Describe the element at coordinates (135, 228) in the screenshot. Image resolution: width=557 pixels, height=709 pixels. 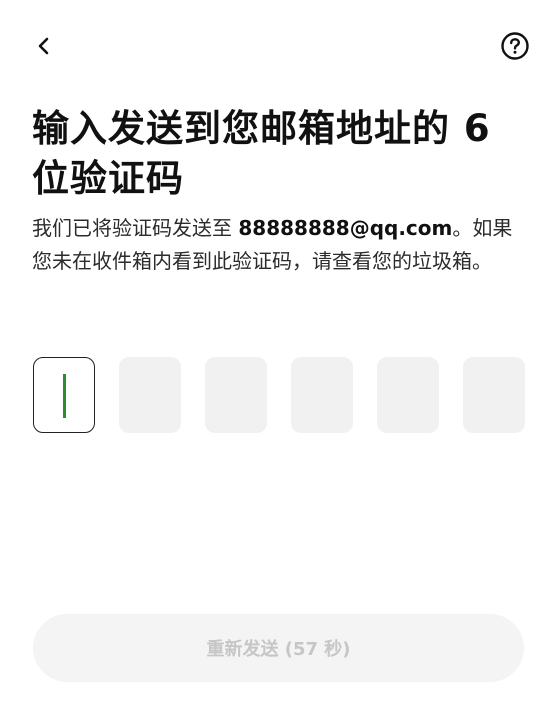
I see `description-prefix: 我们已将验证码发送至` at that location.